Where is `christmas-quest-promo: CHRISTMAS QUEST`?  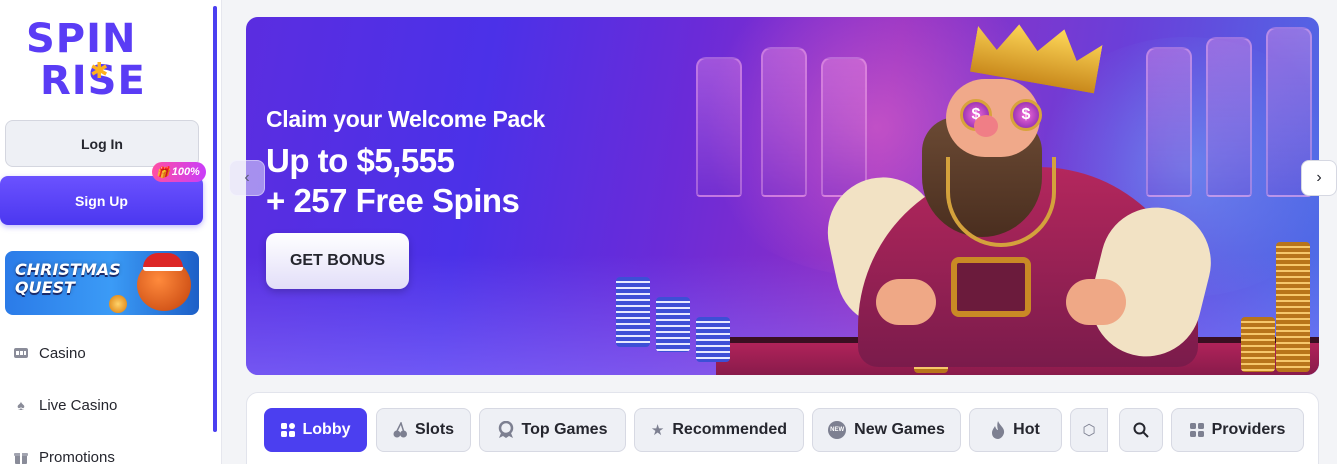 christmas-quest-promo: CHRISTMAS QUEST is located at coordinates (102, 283).